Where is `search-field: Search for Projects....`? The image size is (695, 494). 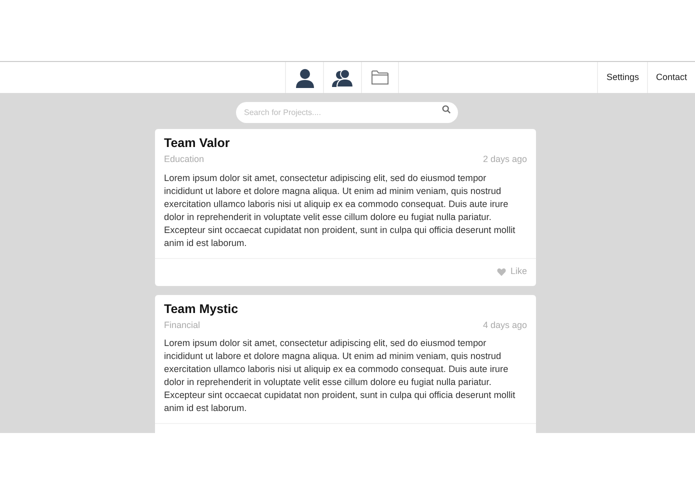 search-field: Search for Projects.... is located at coordinates (347, 112).